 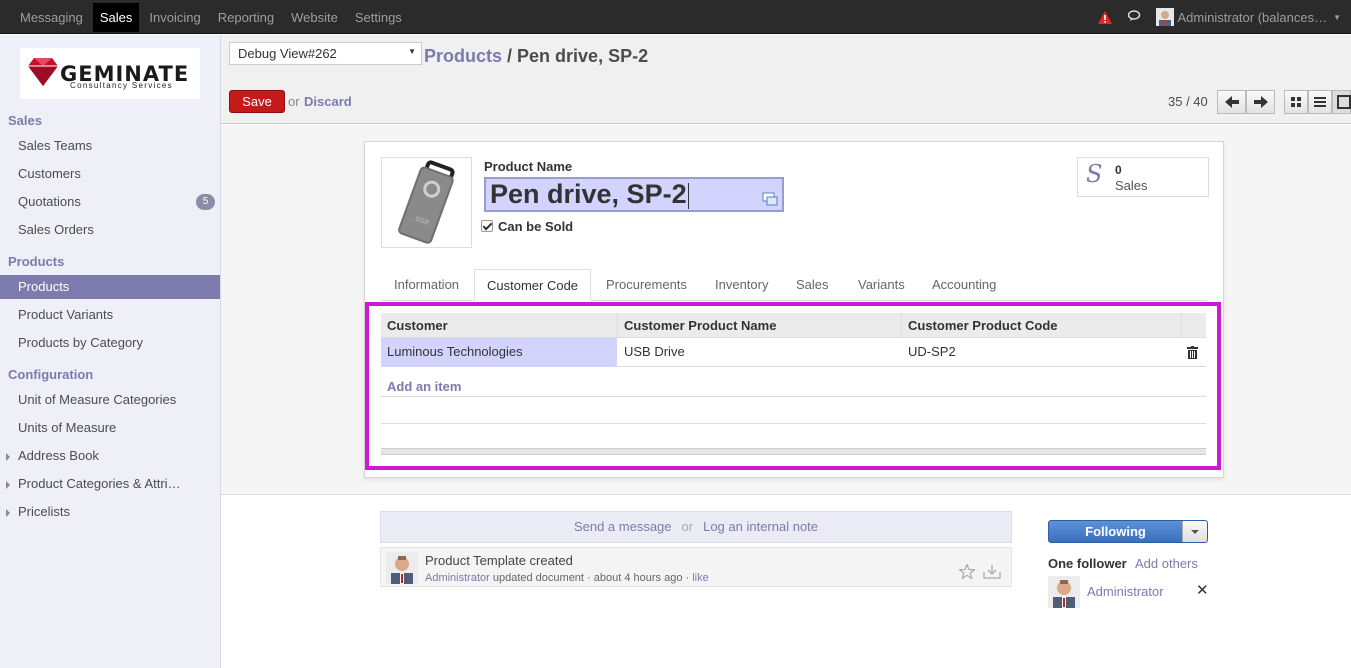 I want to click on sidebar-item-products-by-category: Products by Category, so click(x=110, y=343).